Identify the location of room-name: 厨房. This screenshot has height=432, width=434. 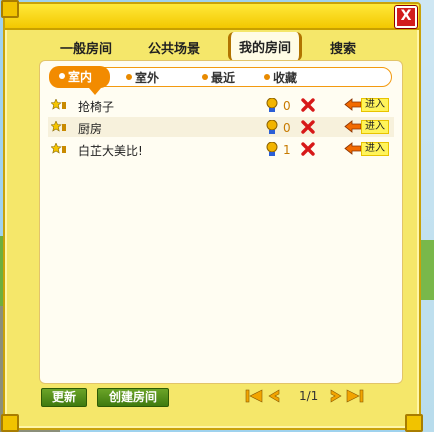
(90, 129).